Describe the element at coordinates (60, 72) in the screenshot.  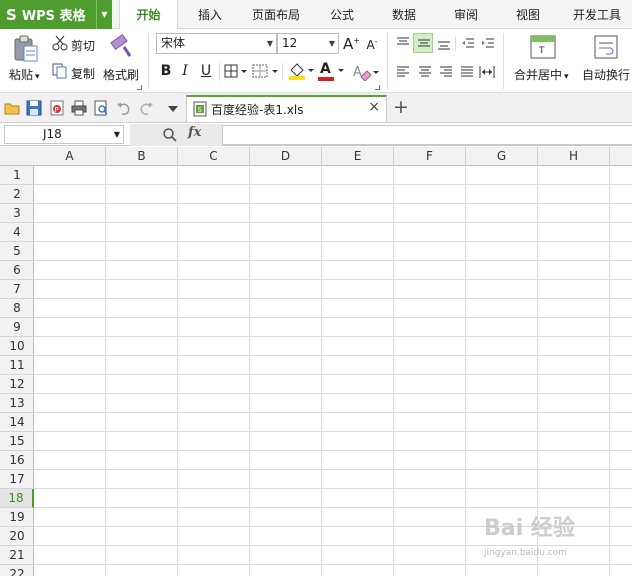
I see `copy-icon` at that location.